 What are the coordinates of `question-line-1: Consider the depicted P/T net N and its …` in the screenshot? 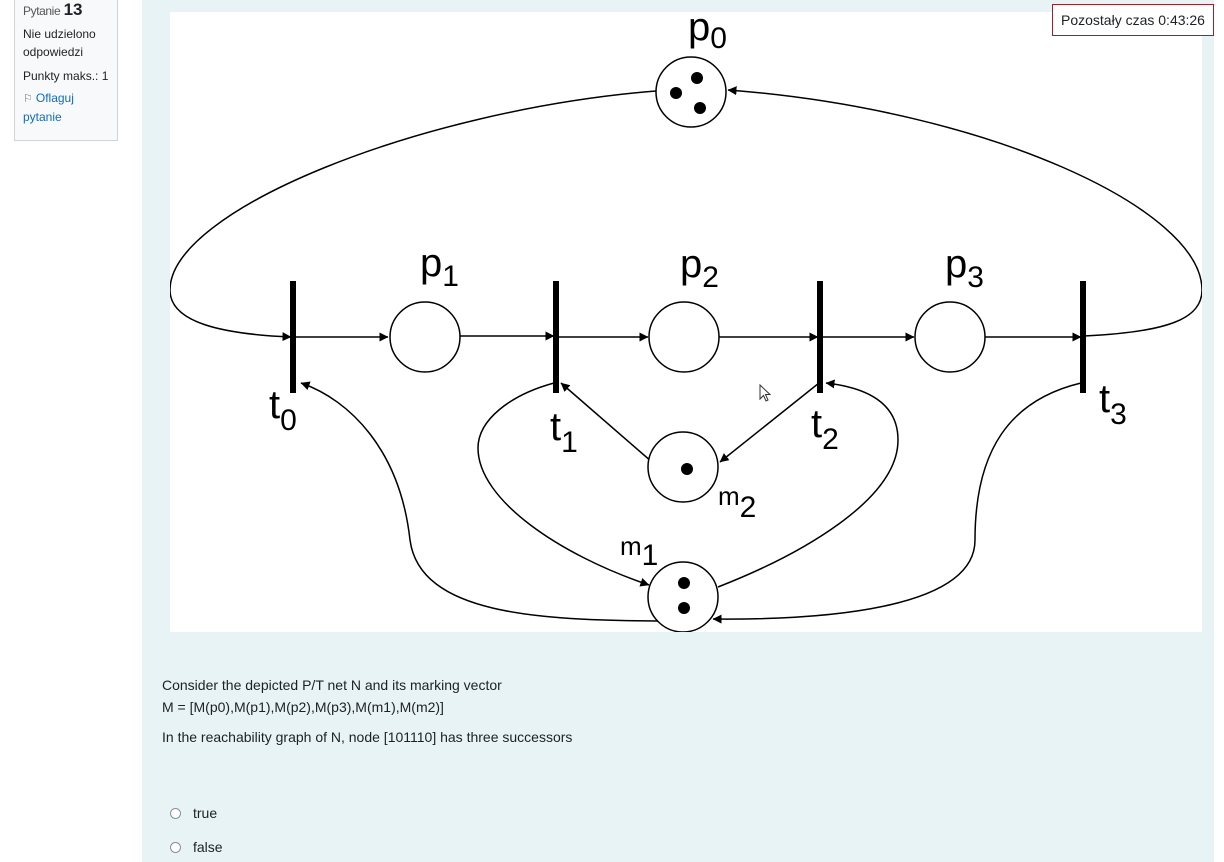 It's located at (332, 685).